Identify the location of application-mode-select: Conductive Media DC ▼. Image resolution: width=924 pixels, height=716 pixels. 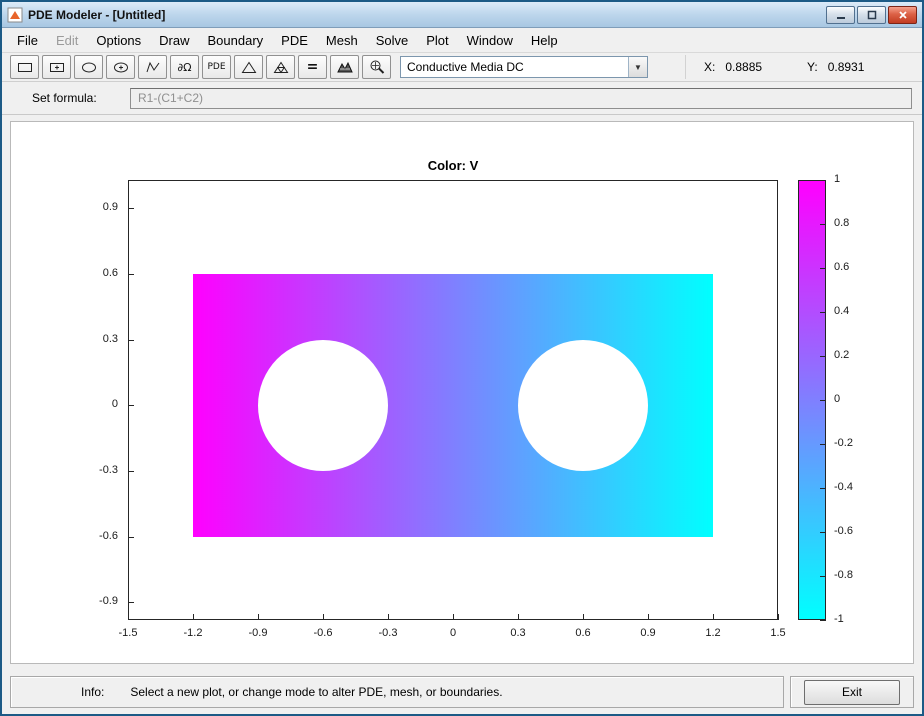
(524, 67).